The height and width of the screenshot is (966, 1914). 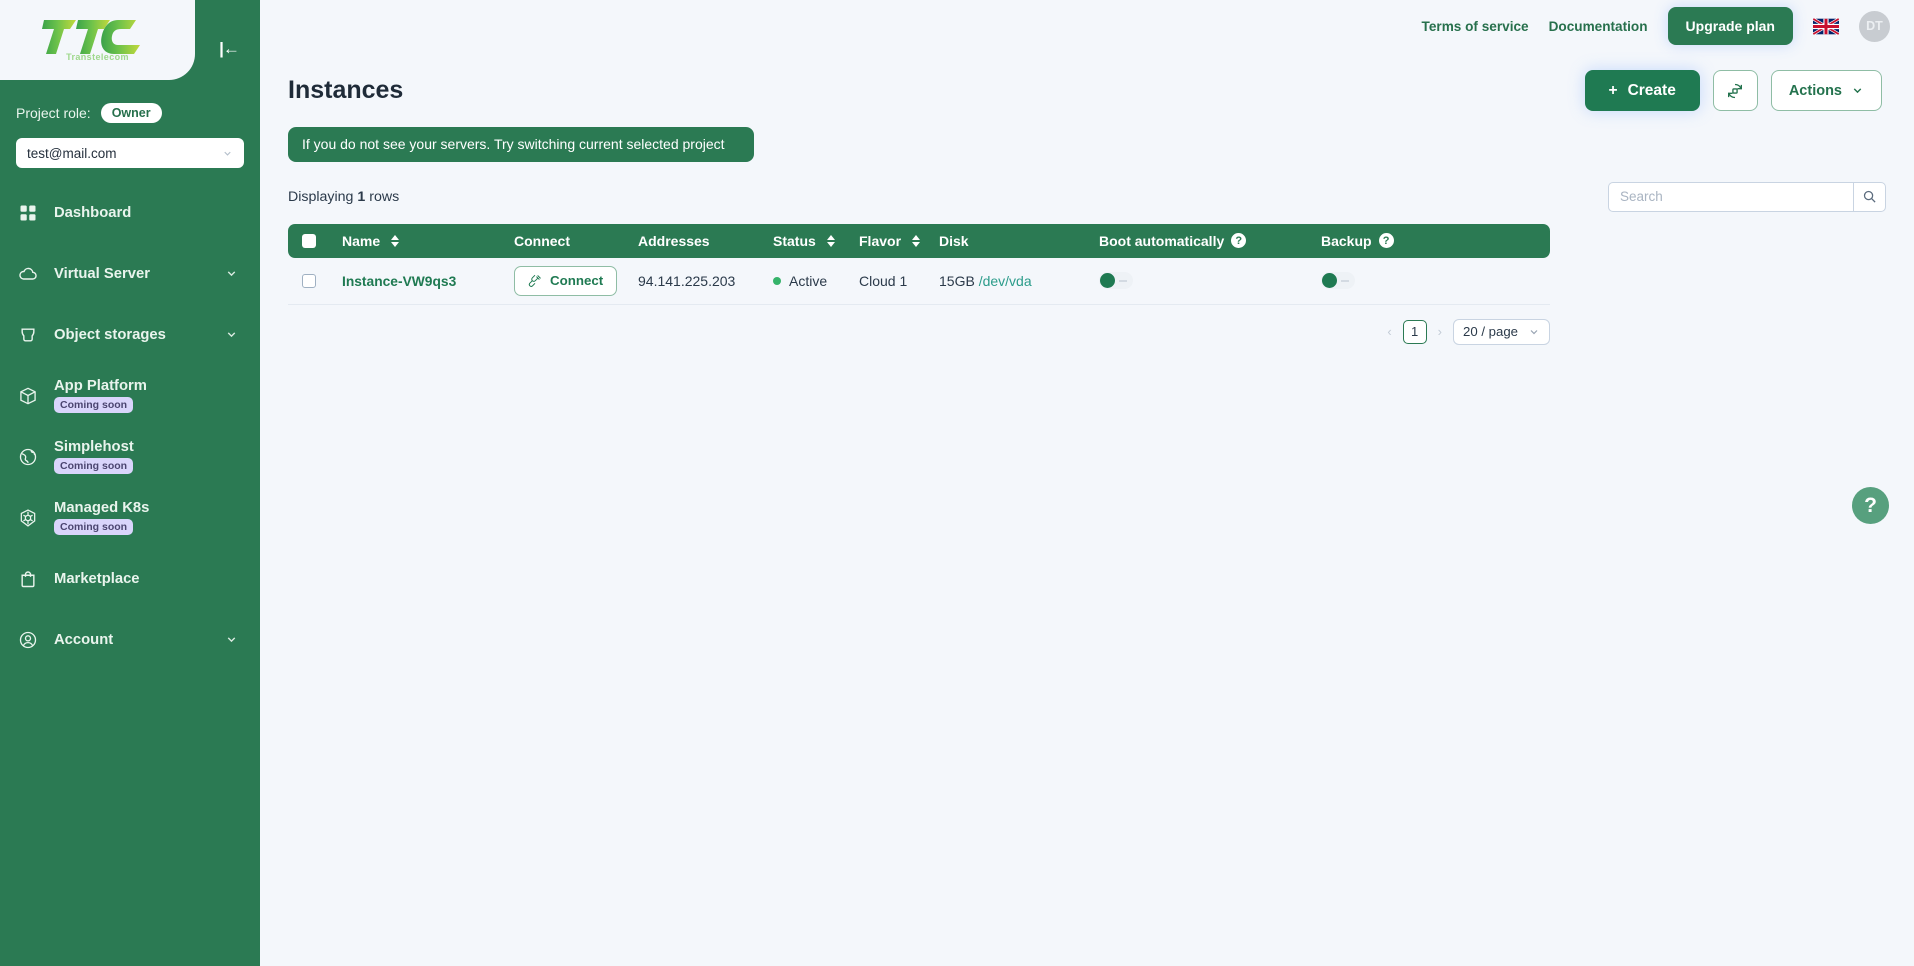 What do you see at coordinates (808, 280) in the screenshot?
I see `status-badge: Active` at bounding box center [808, 280].